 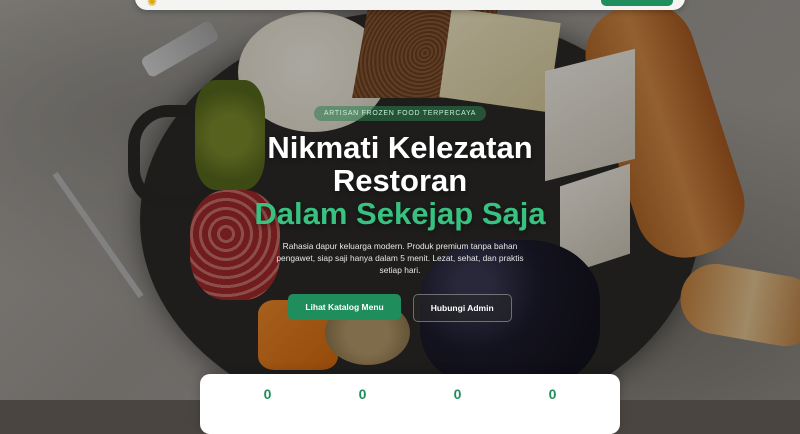 What do you see at coordinates (400, 147) in the screenshot?
I see `hero-title-line1: Nikmati Kelezatan` at bounding box center [400, 147].